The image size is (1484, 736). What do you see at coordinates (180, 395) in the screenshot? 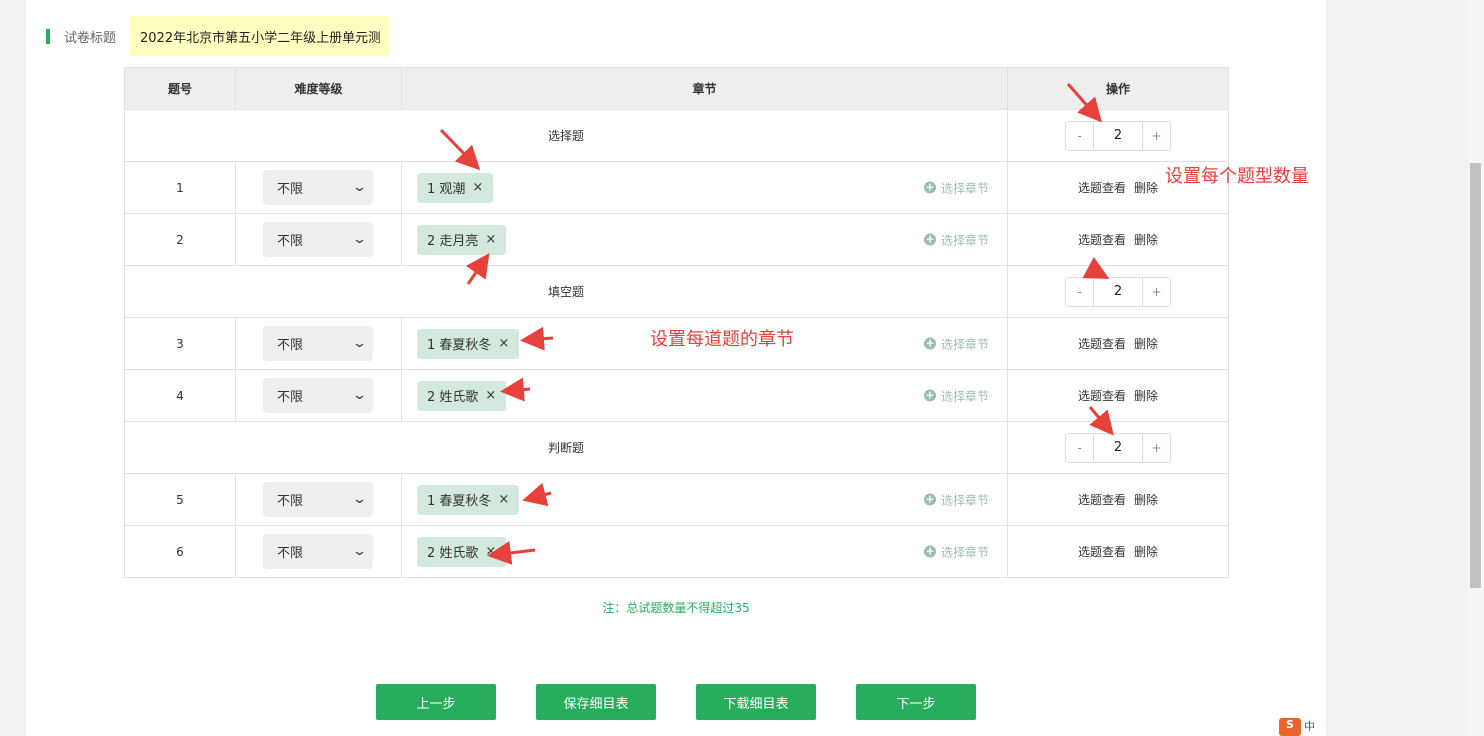
I see `question-num: 4` at bounding box center [180, 395].